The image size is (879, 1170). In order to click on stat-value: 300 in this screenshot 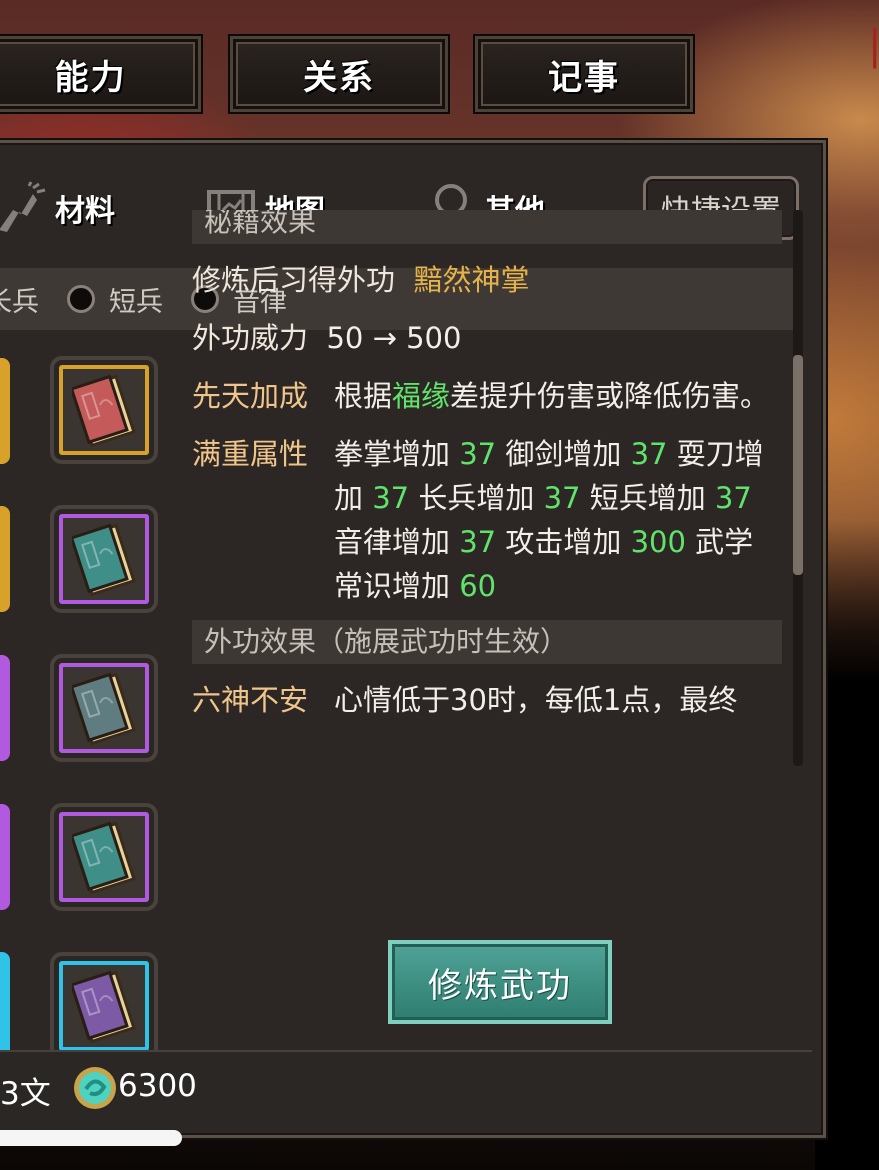, I will do `click(658, 542)`.